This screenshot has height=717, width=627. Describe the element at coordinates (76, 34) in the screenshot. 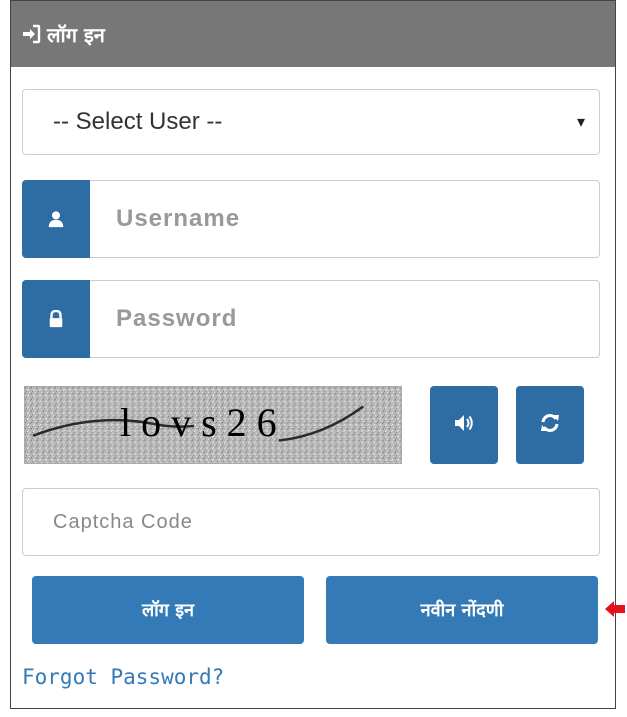

I see `panel-title: लॉग इन` at that location.